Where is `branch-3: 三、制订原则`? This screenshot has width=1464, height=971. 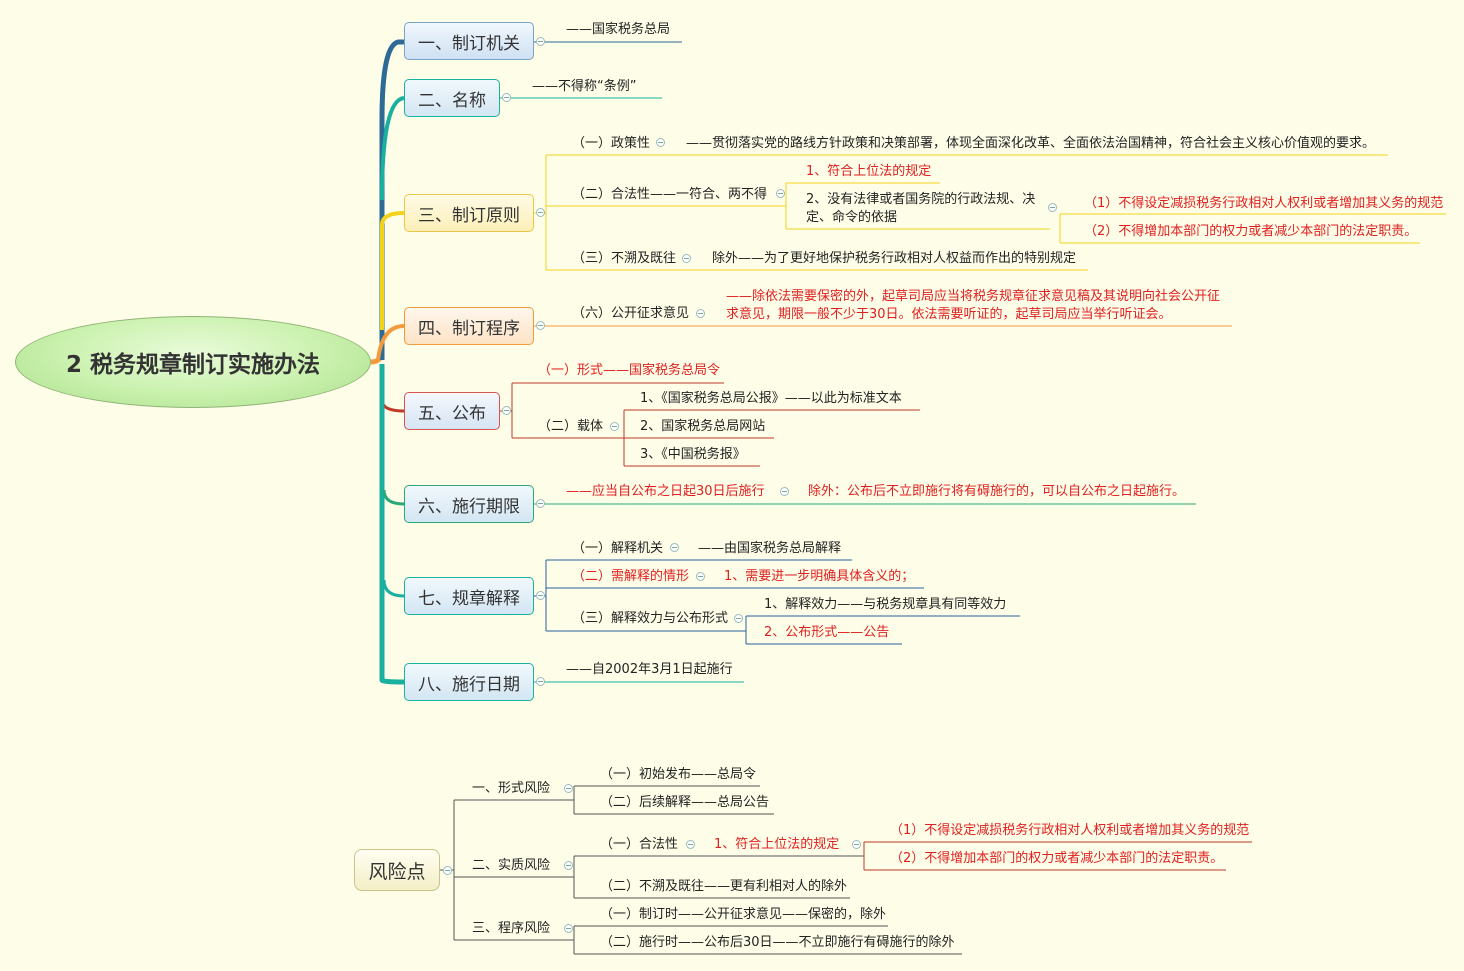 branch-3: 三、制订原则 is located at coordinates (469, 213).